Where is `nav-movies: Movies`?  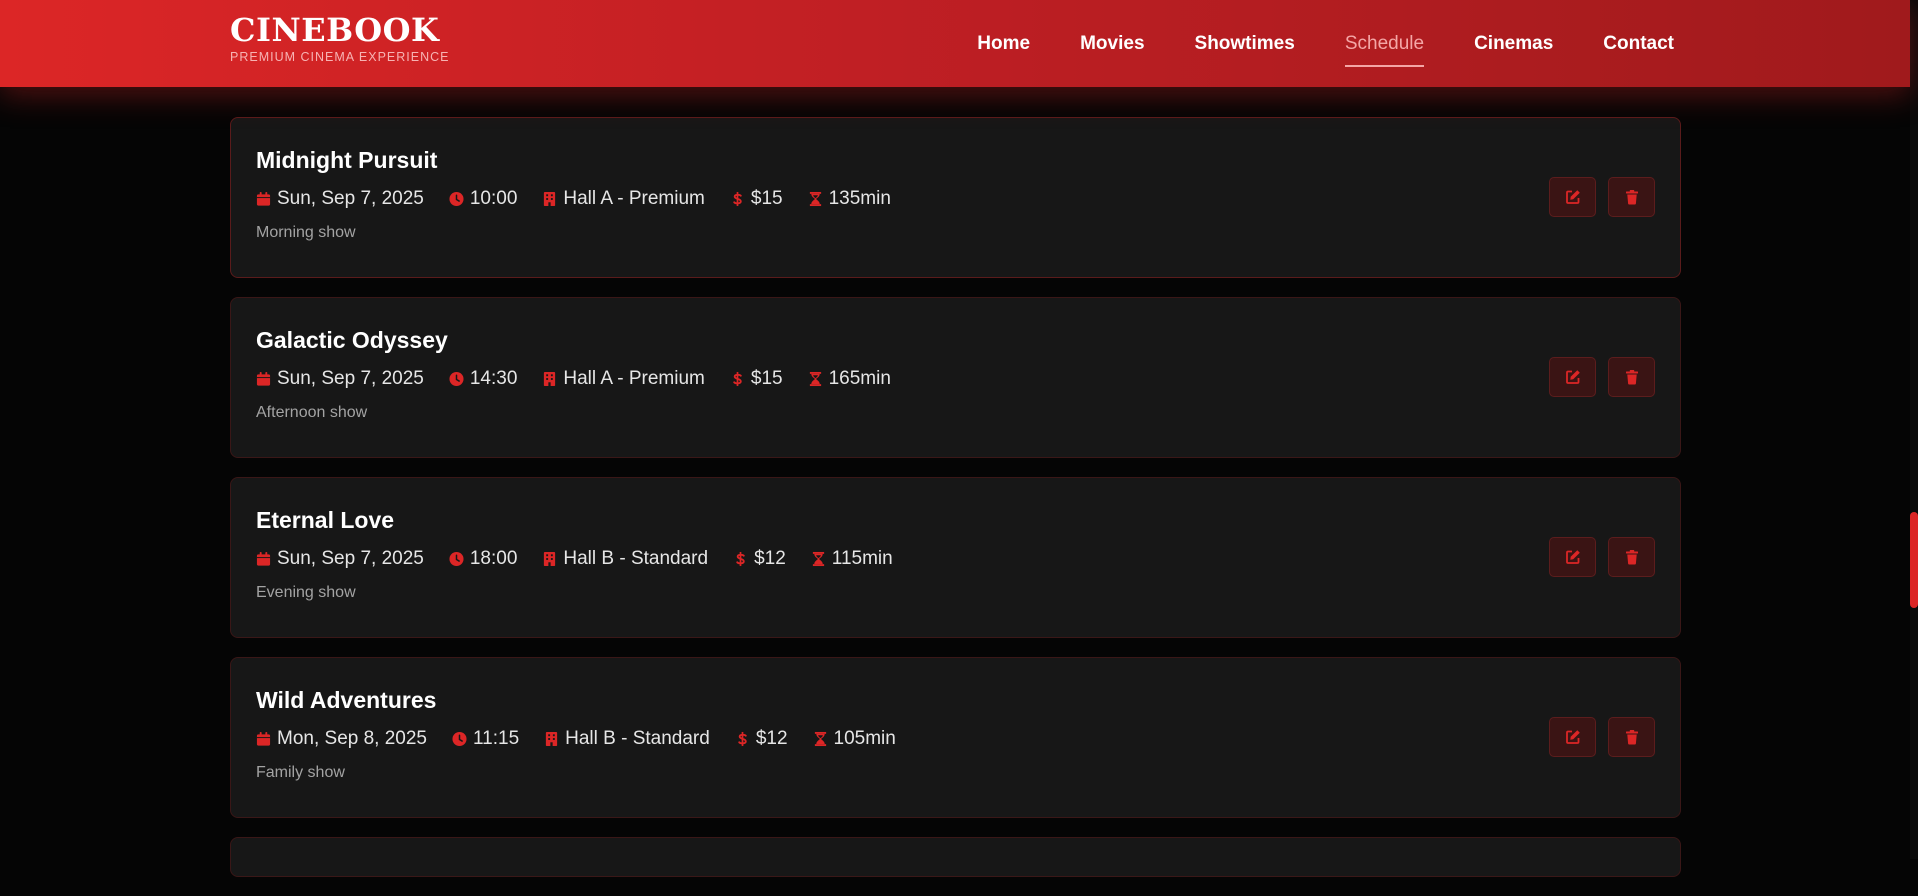
nav-movies: Movies is located at coordinates (1112, 44).